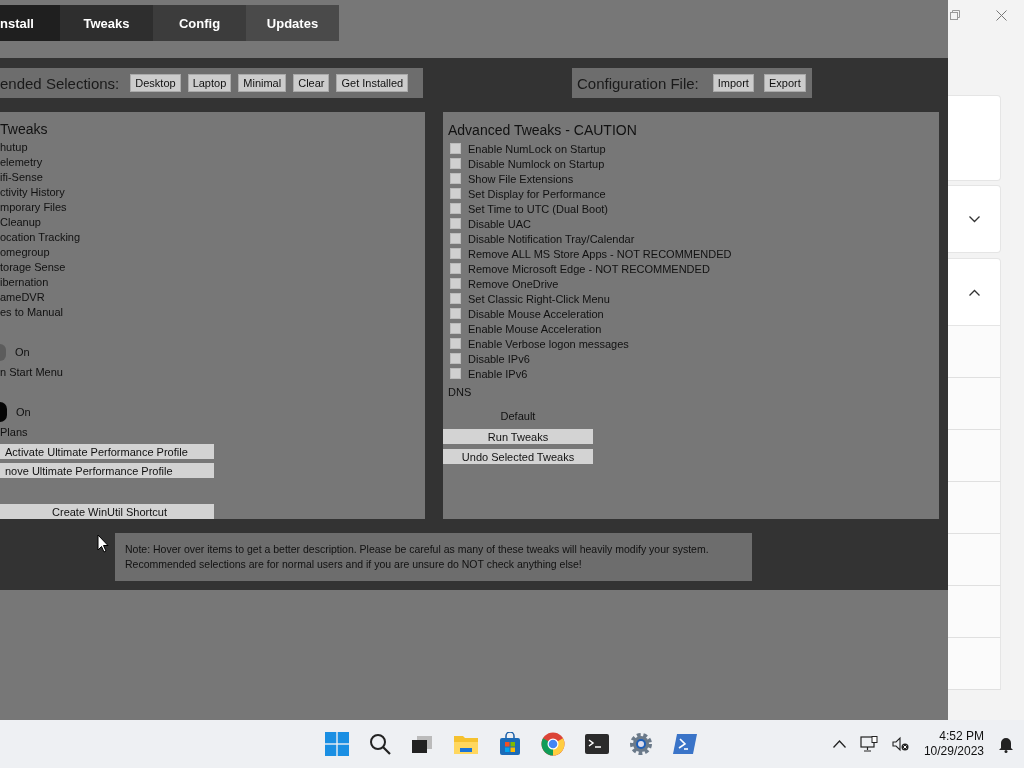 This screenshot has height=768, width=1024. I want to click on tweak-label: ctivity History, so click(33, 192).